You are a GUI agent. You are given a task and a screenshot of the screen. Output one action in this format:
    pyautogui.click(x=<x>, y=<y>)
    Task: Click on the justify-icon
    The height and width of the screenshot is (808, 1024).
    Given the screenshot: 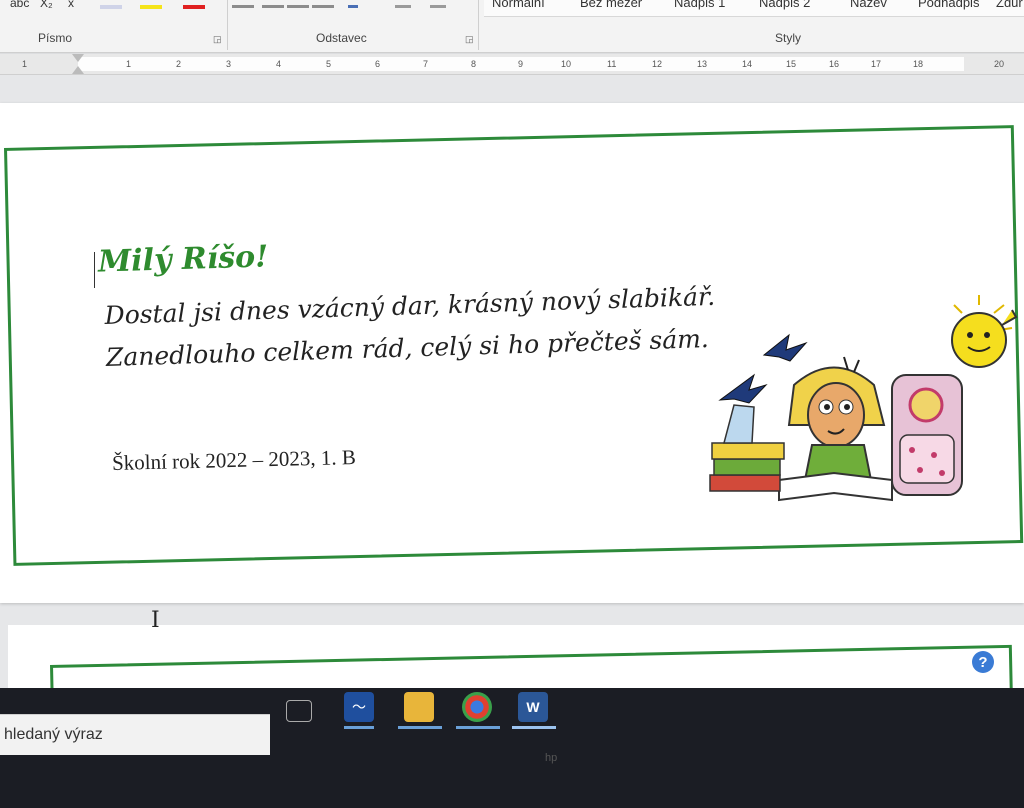 What is the action you would take?
    pyautogui.click(x=323, y=6)
    